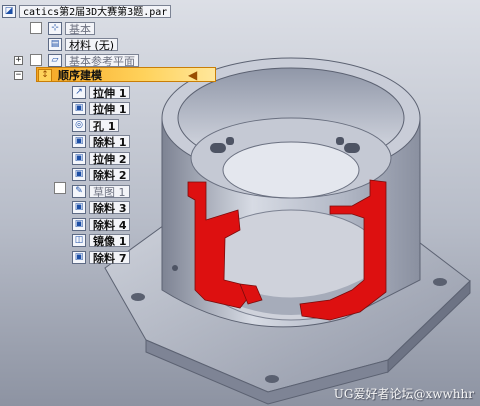  I want to click on tree-item-feature: ◎ 孔 1, so click(96, 125).